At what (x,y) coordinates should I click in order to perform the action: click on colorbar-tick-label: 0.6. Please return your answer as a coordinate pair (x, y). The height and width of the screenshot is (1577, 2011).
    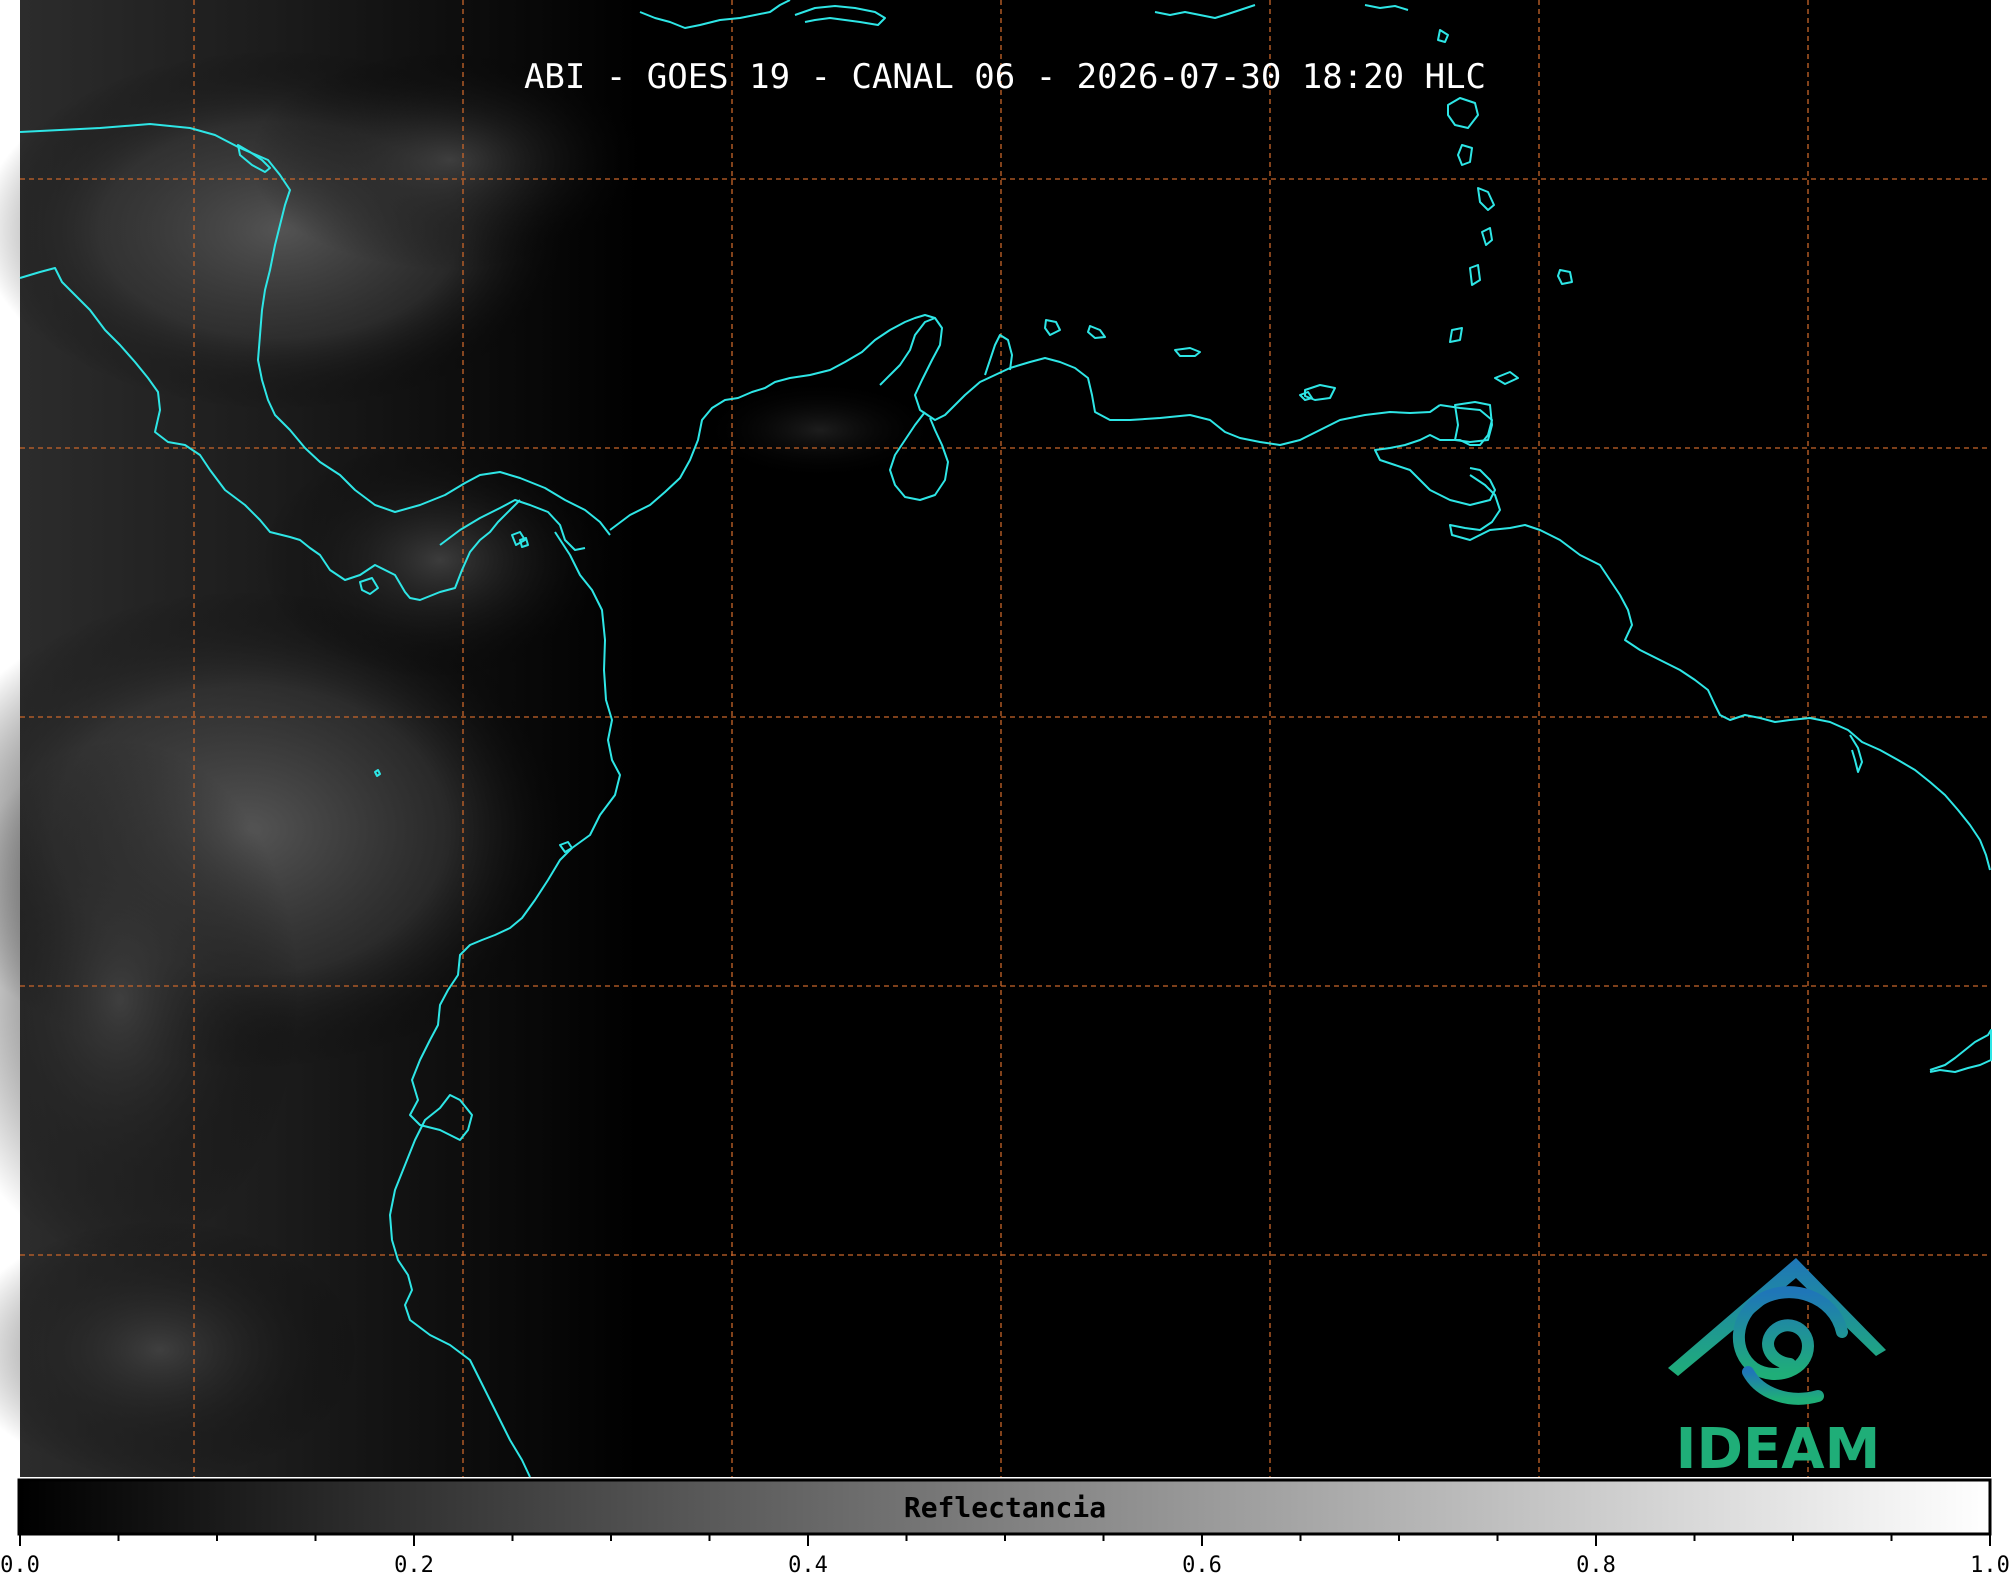
    Looking at the image, I should click on (1202, 1565).